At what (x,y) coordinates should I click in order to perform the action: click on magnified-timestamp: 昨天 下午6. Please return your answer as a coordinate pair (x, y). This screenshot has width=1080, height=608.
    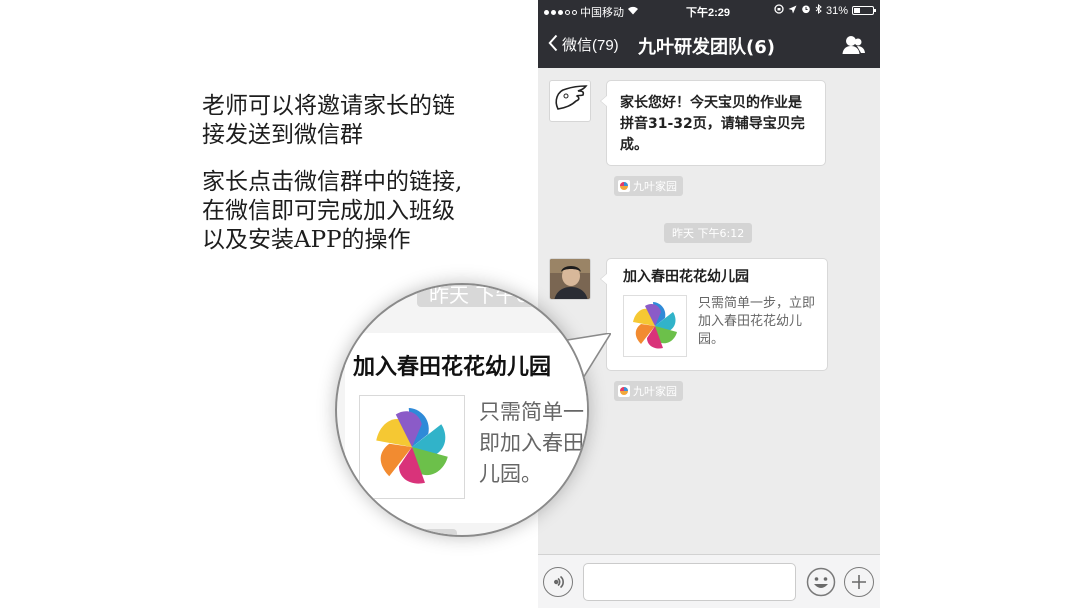
    Looking at the image, I should click on (479, 296).